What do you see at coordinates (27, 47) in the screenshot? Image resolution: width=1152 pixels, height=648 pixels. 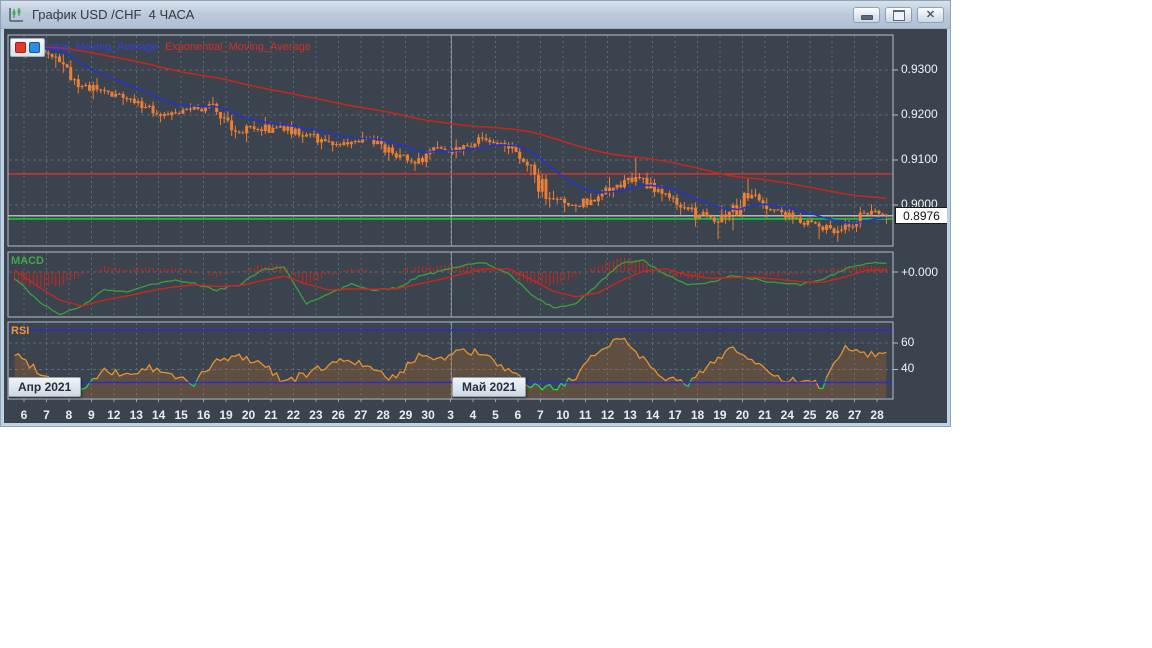 I see `legend-buttons-panel` at bounding box center [27, 47].